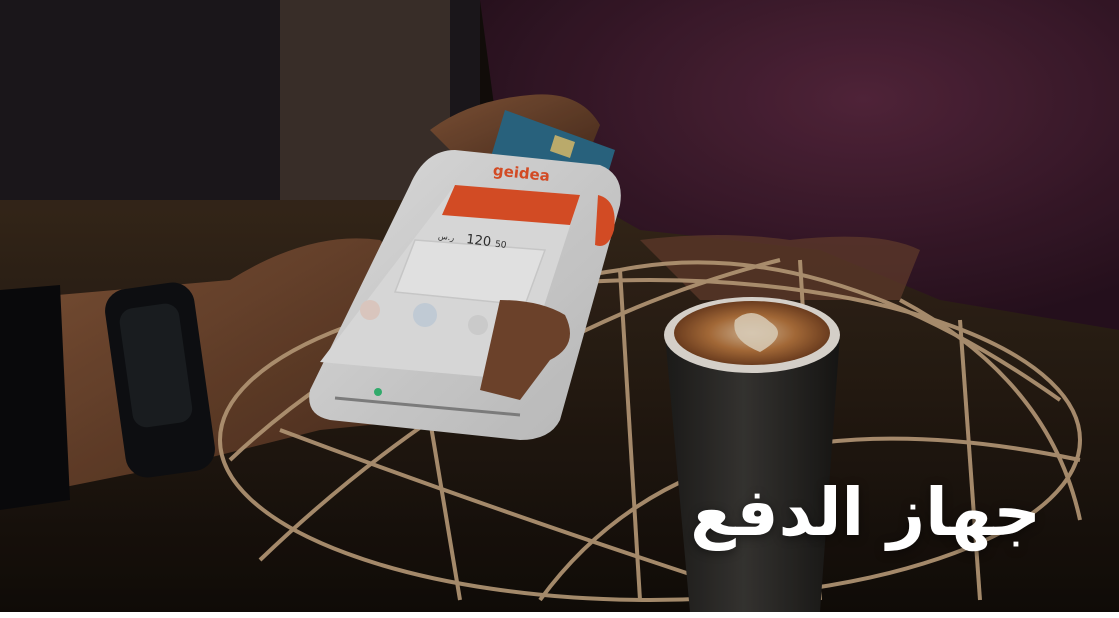 The image size is (1119, 618). Describe the element at coordinates (559, 615) in the screenshot. I see `bottom-strip` at that location.